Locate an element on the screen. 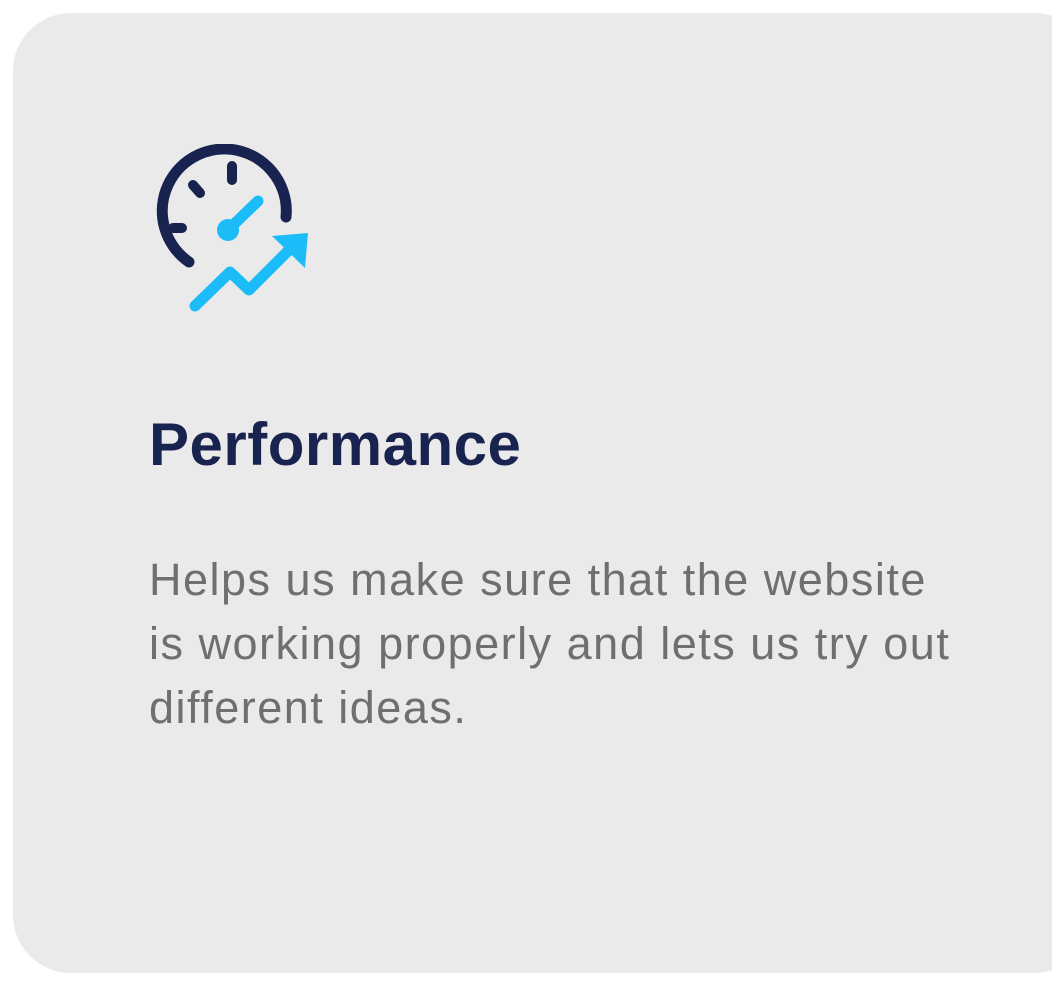 The image size is (1052, 1000). trend-line is located at coordinates (242, 277).